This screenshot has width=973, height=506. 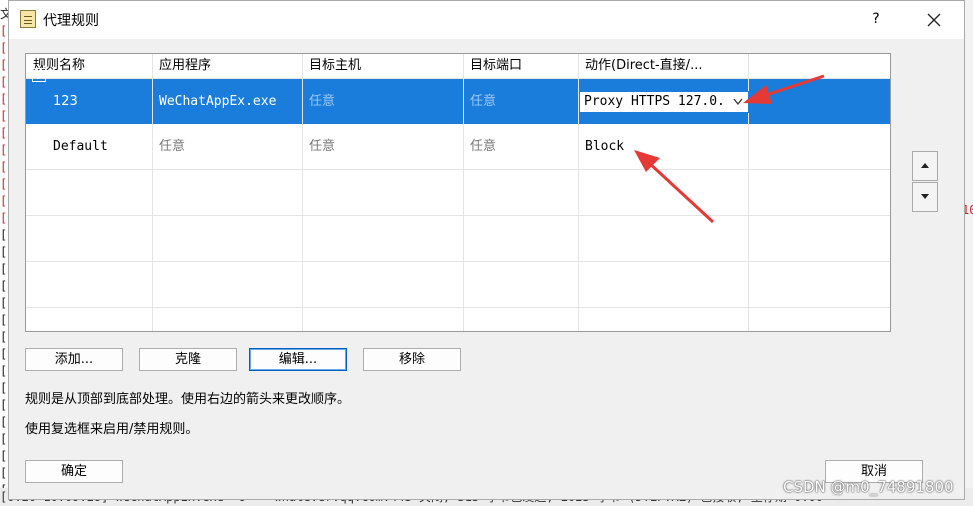 What do you see at coordinates (227, 101) in the screenshot?
I see `cell-application: WeChatAppEx.exe` at bounding box center [227, 101].